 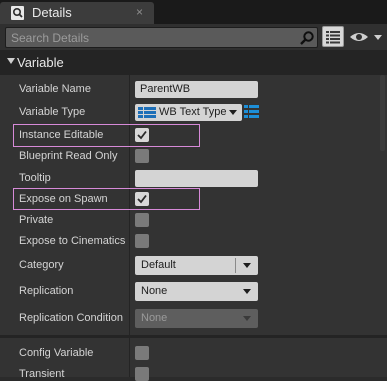 I want to click on details-magnifier-icon, so click(x=17, y=13).